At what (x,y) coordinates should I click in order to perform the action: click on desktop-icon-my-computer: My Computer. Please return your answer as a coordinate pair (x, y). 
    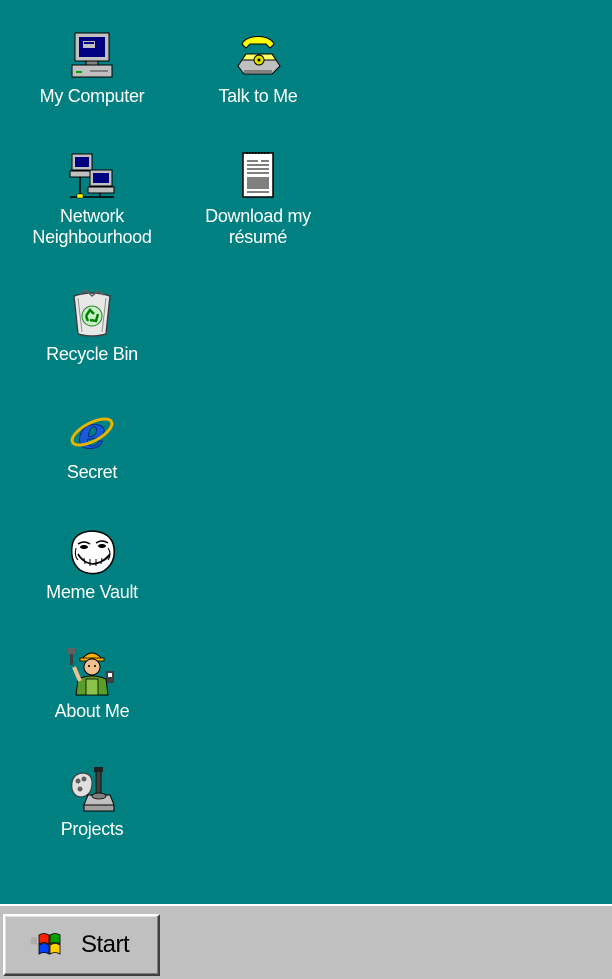
    Looking at the image, I should click on (92, 68).